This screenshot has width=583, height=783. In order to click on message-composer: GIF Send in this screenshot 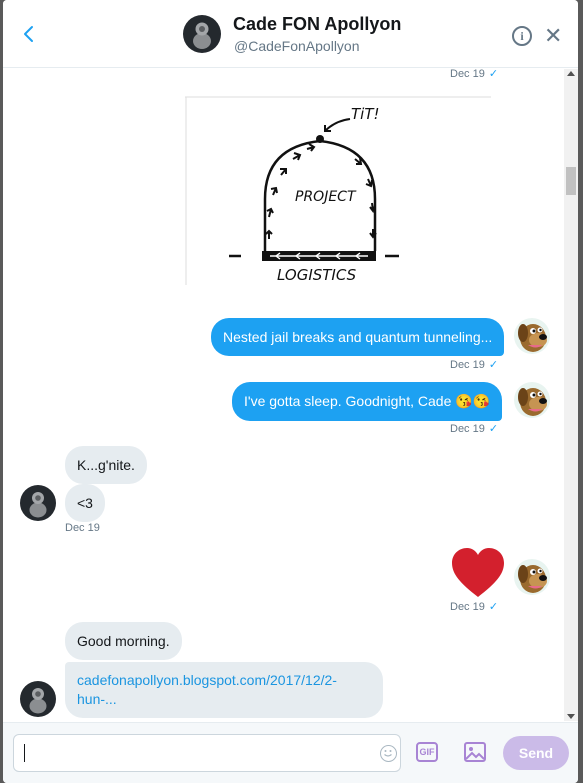, I will do `click(290, 752)`.